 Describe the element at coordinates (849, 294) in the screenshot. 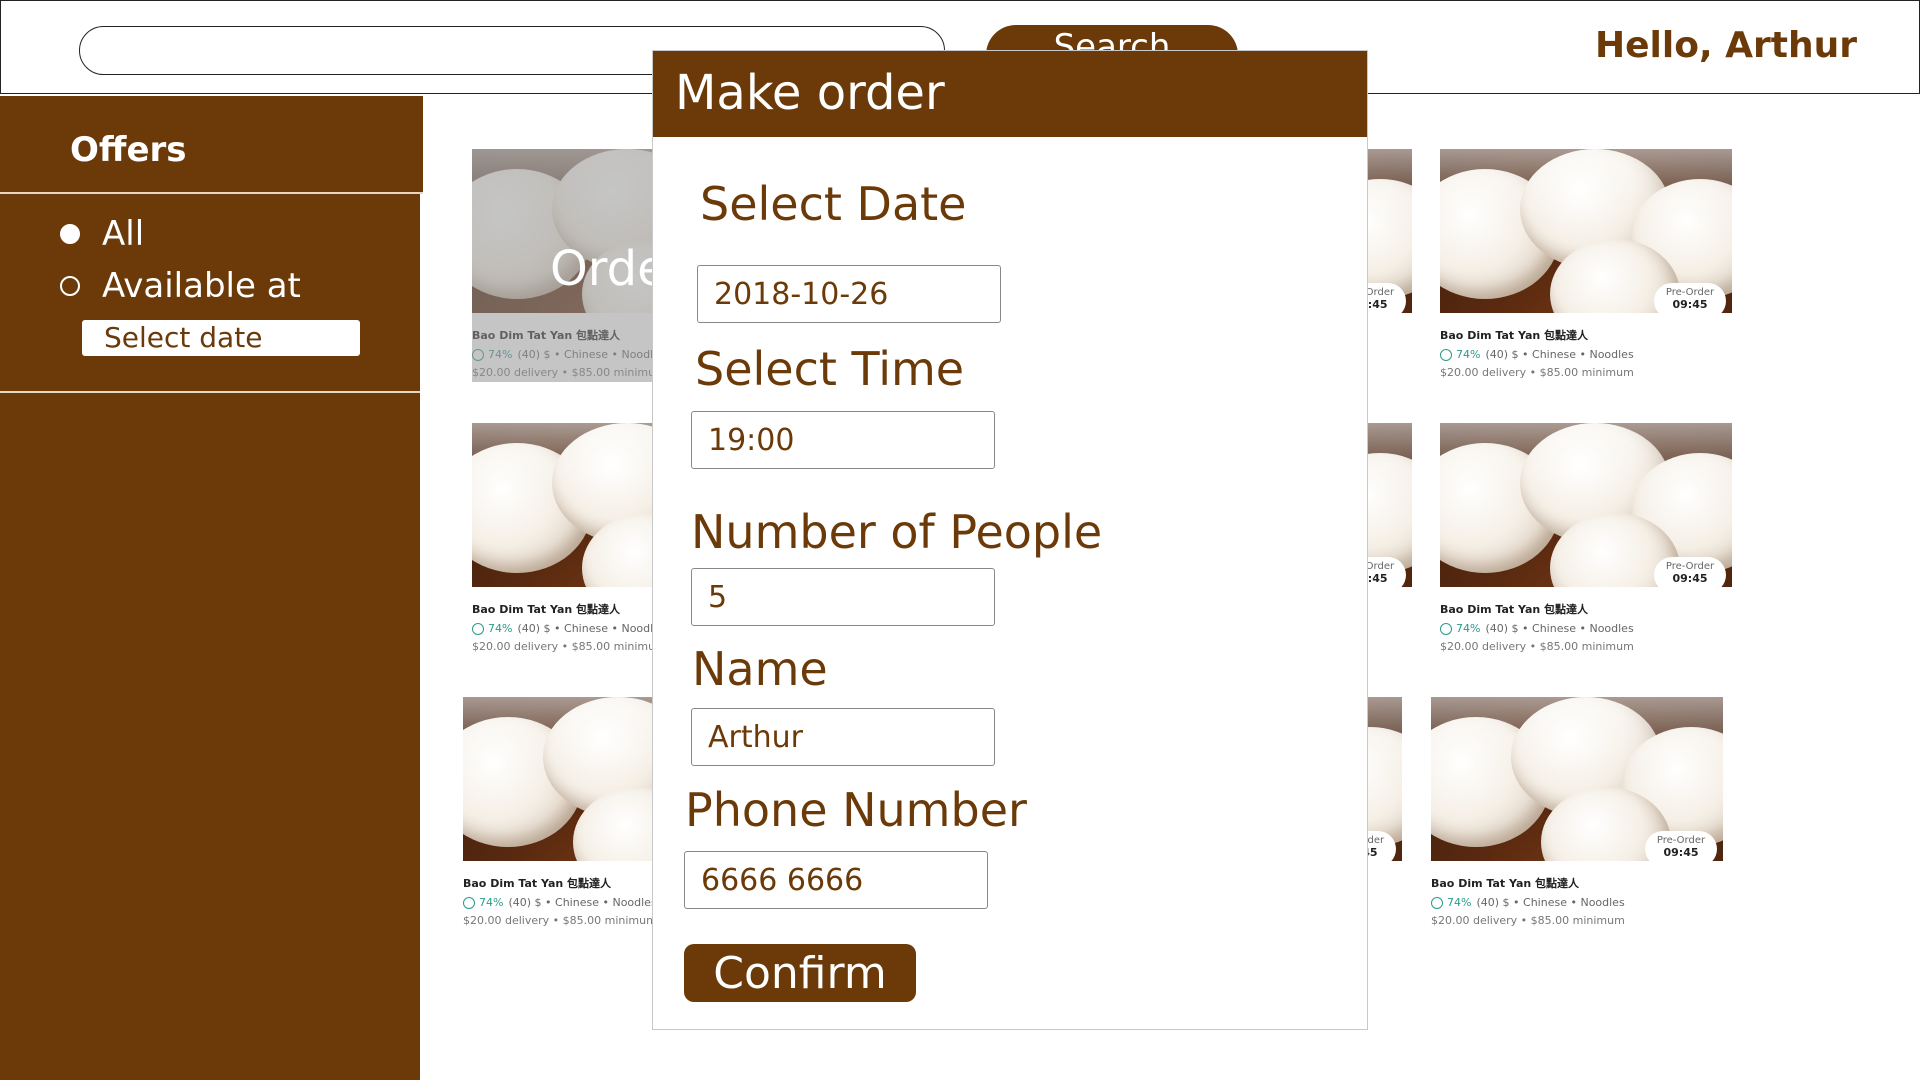

I see `date-input` at that location.